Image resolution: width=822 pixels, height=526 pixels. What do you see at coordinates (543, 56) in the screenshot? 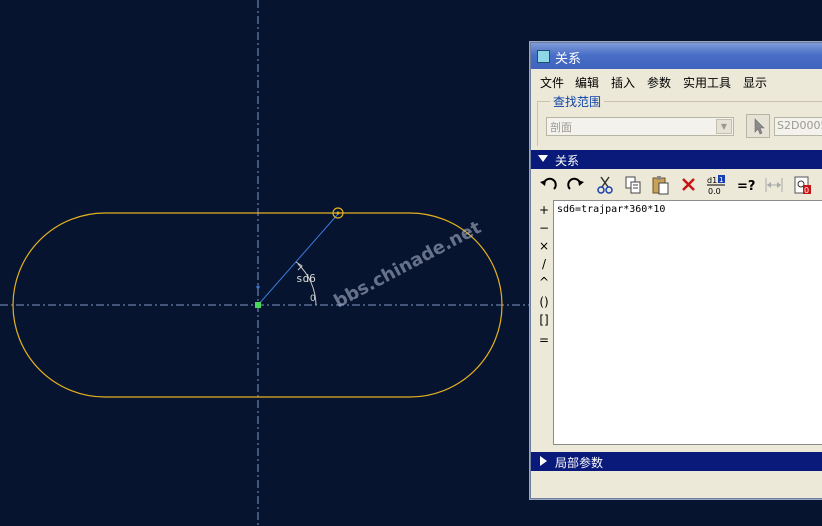
I see `window-icon` at bounding box center [543, 56].